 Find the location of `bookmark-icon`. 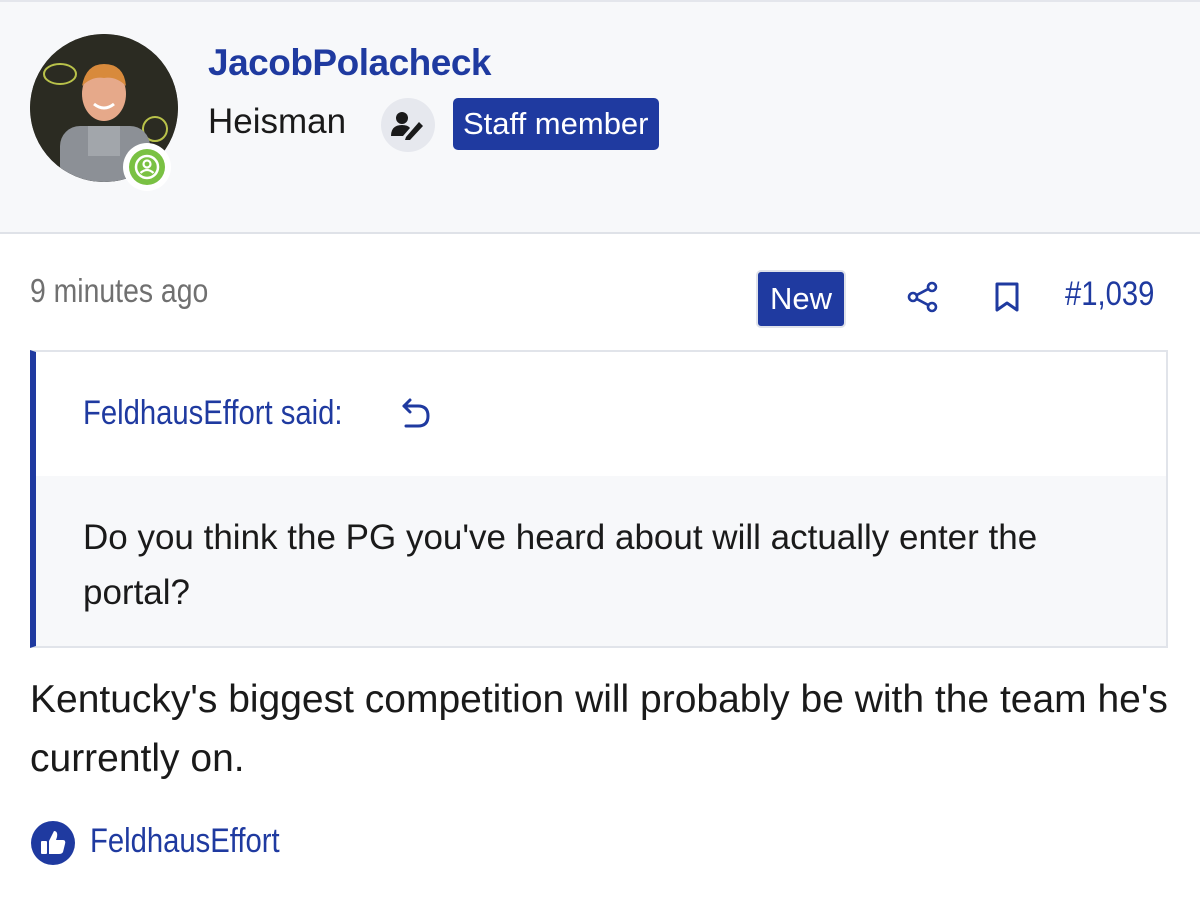

bookmark-icon is located at coordinates (1007, 297).